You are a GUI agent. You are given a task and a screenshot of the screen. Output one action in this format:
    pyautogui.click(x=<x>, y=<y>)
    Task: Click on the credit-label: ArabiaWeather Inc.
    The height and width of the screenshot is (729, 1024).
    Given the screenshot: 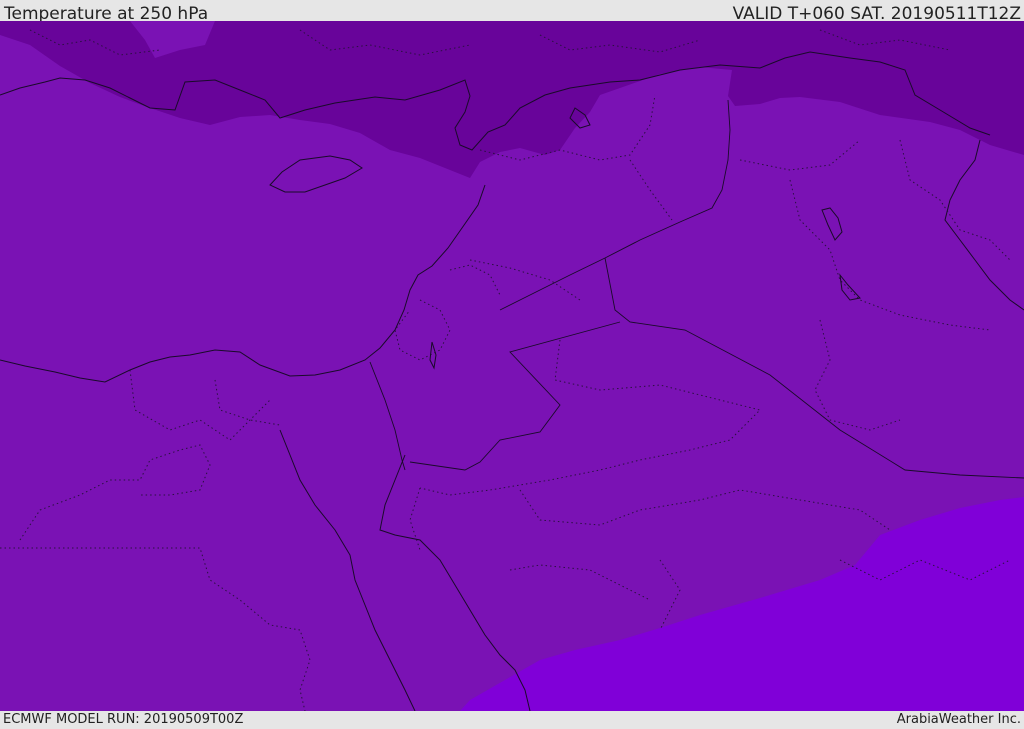 What is the action you would take?
    pyautogui.click(x=958, y=719)
    